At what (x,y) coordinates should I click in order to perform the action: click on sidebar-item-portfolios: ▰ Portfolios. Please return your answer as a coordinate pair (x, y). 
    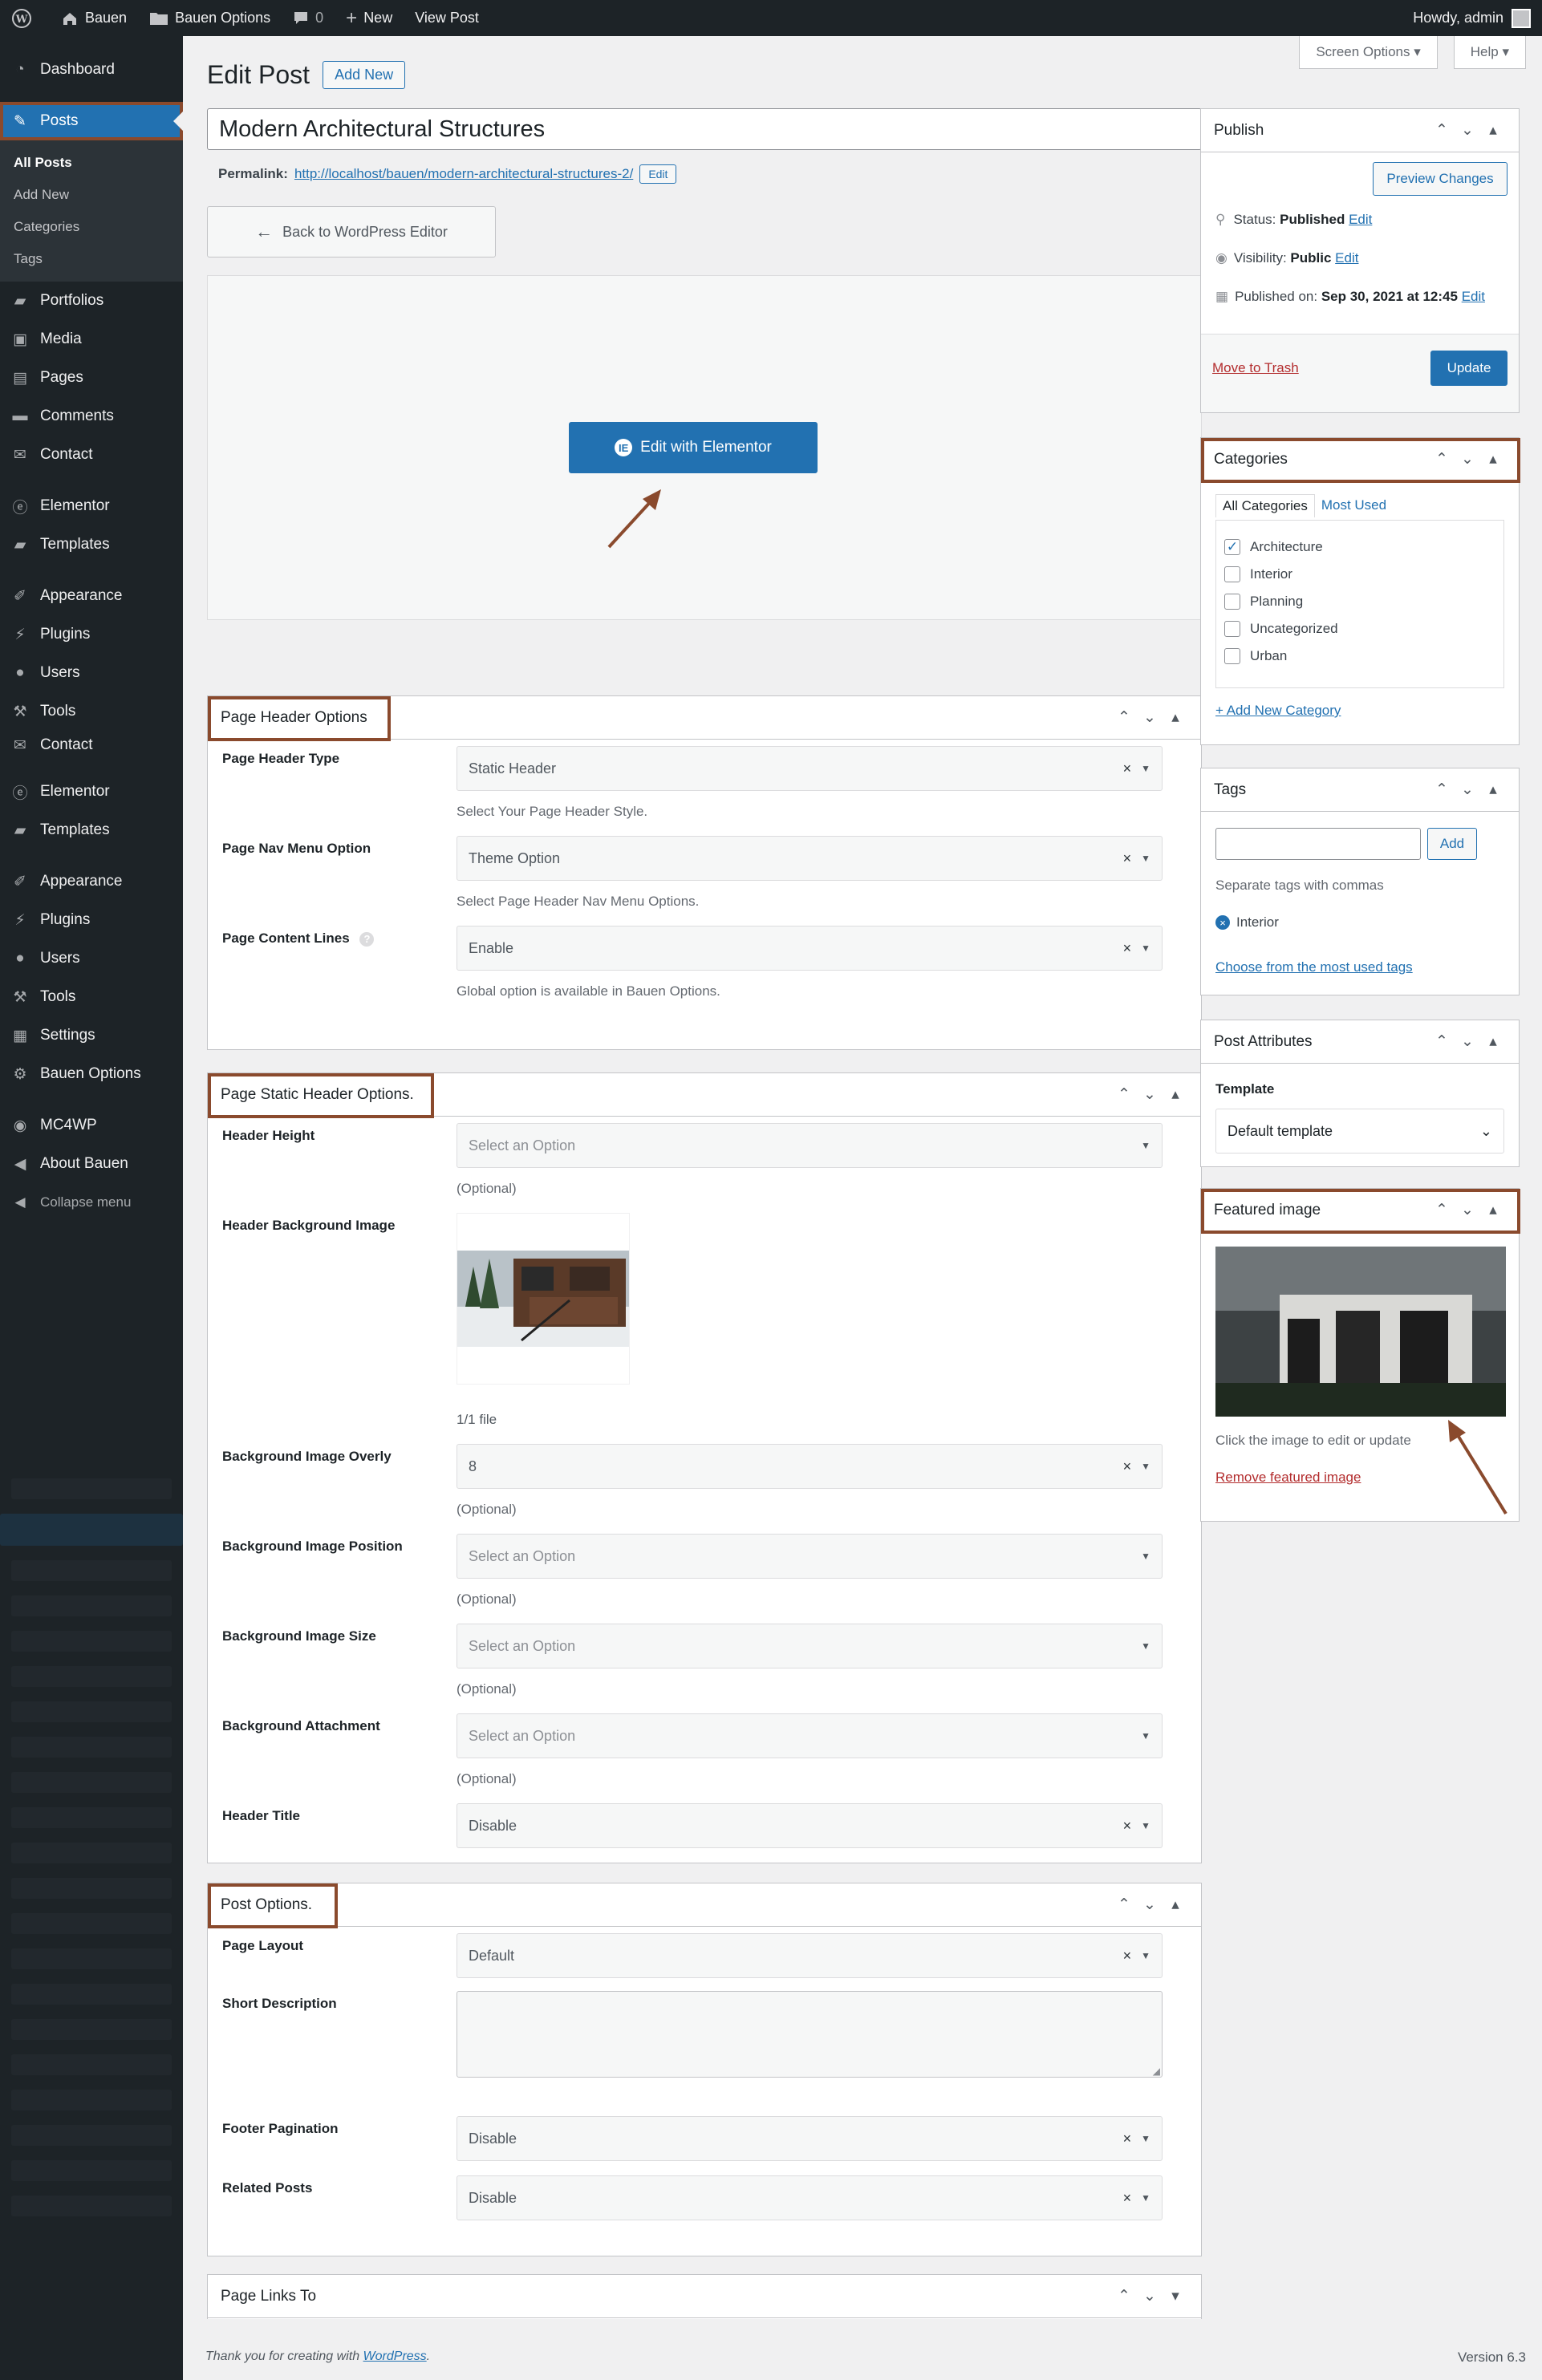
    Looking at the image, I should click on (91, 301).